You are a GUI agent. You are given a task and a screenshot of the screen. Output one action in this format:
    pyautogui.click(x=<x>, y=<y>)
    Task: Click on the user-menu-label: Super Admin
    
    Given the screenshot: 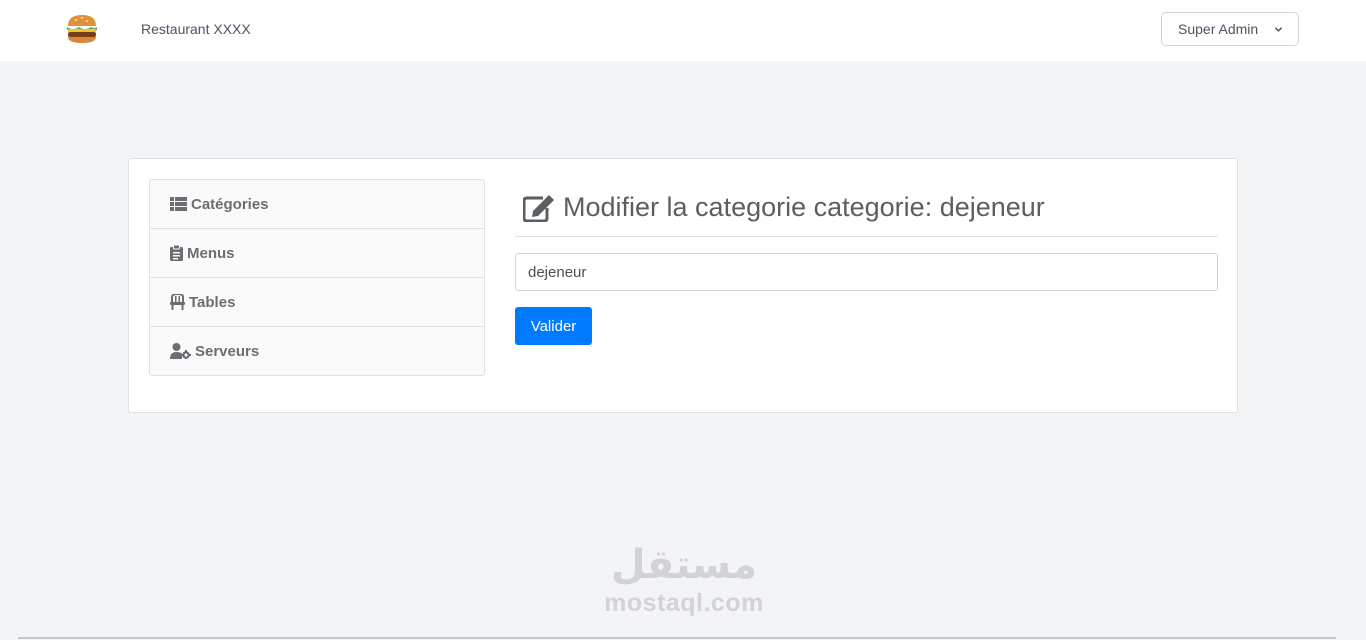 What is the action you would take?
    pyautogui.click(x=1218, y=29)
    